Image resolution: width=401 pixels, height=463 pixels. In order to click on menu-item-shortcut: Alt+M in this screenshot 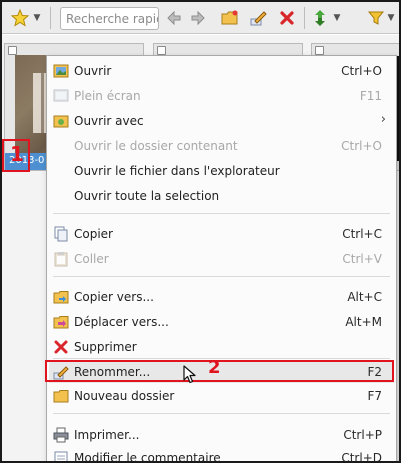, I will do `click(363, 322)`.